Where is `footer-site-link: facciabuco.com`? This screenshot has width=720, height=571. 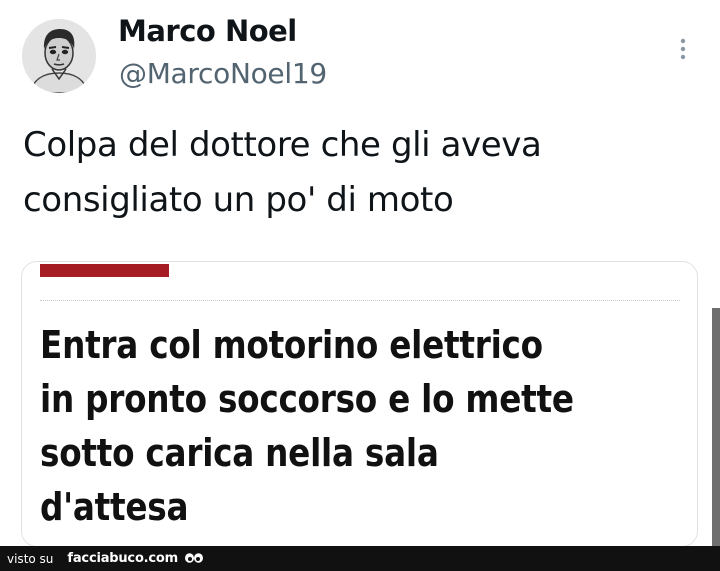
footer-site-link: facciabuco.com is located at coordinates (122, 558).